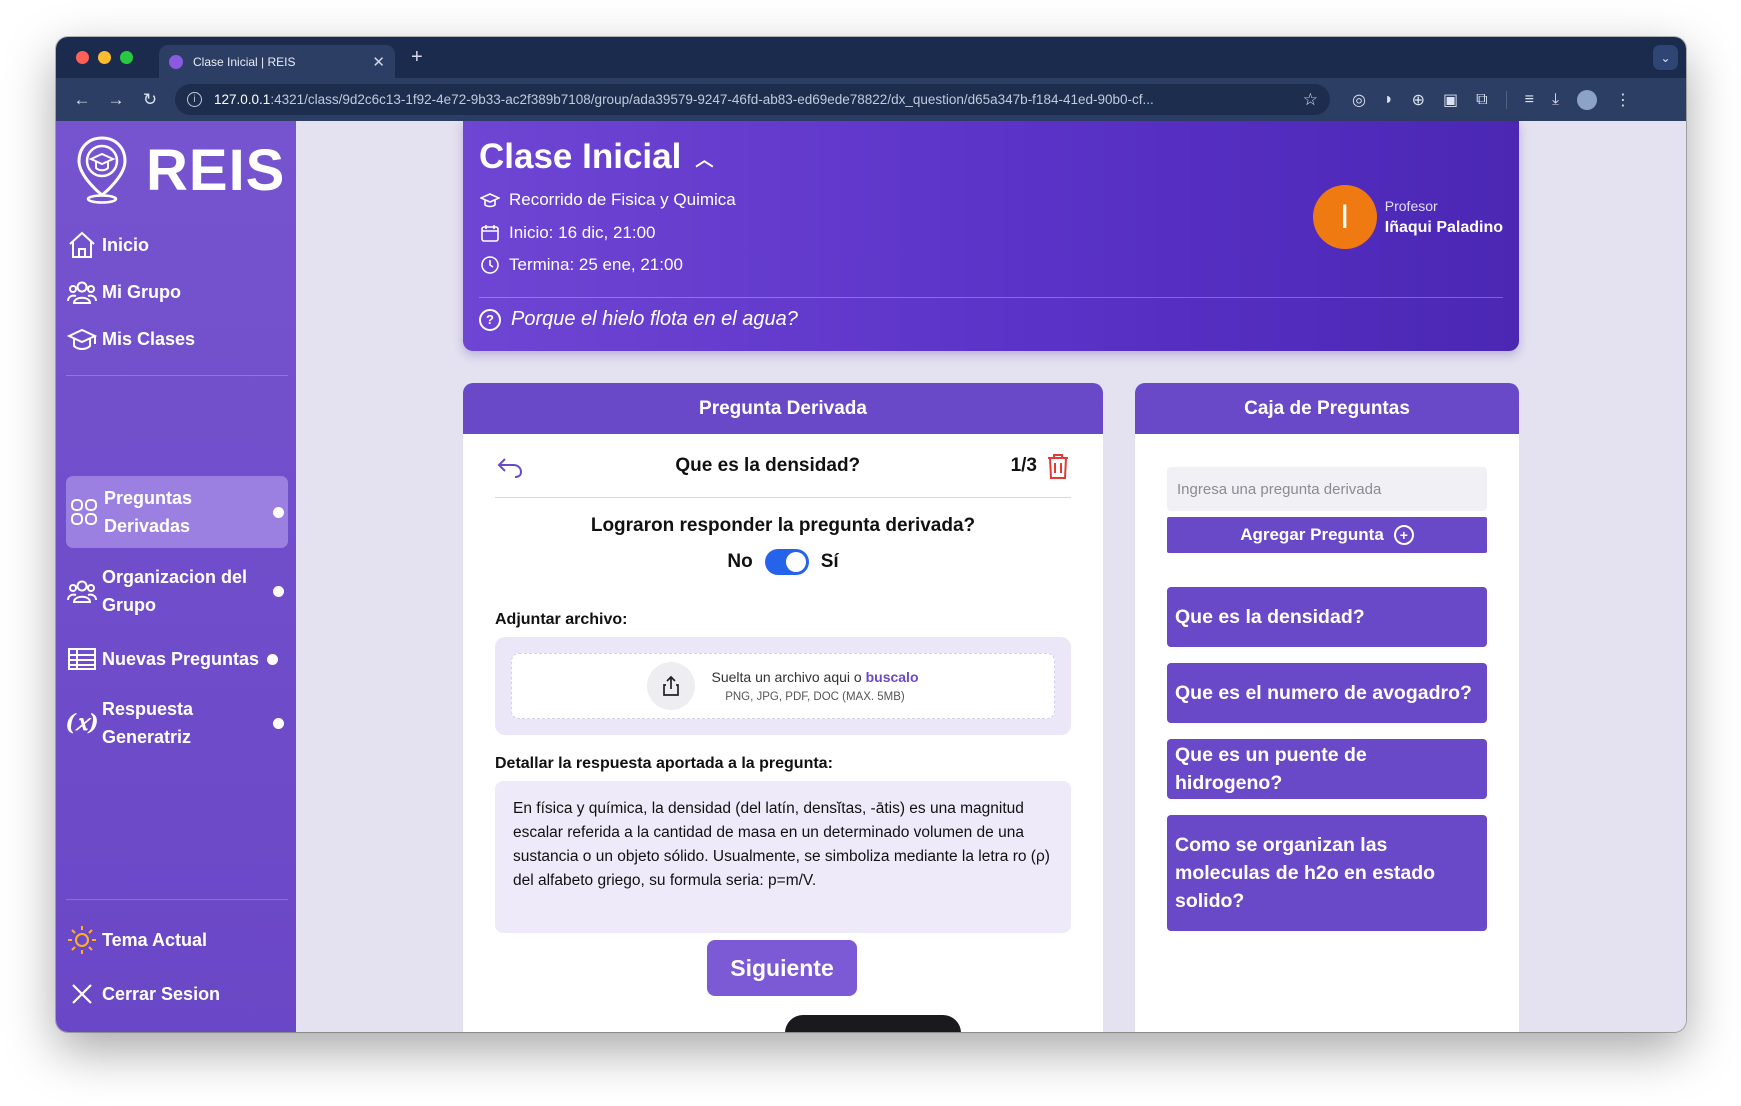 The height and width of the screenshot is (1106, 1741). I want to click on professor-role: Profesor, so click(1411, 205).